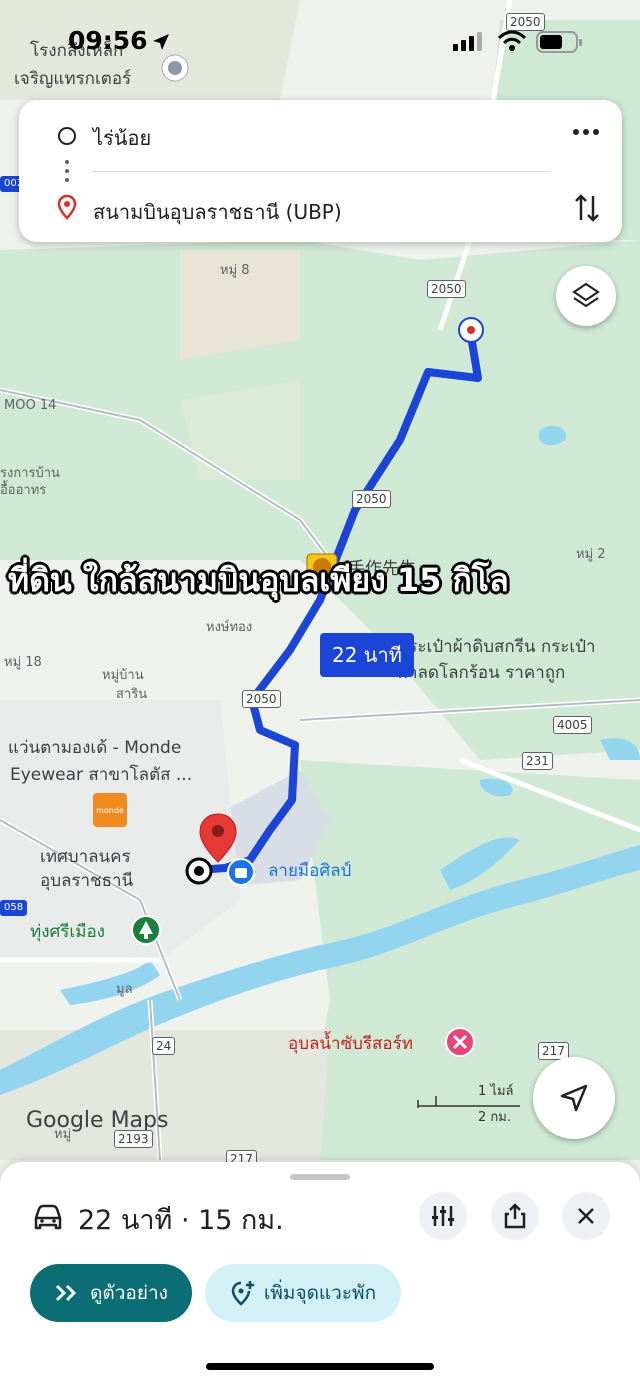 The height and width of the screenshot is (1387, 640). I want to click on map-label-river: มูล, so click(124, 989).